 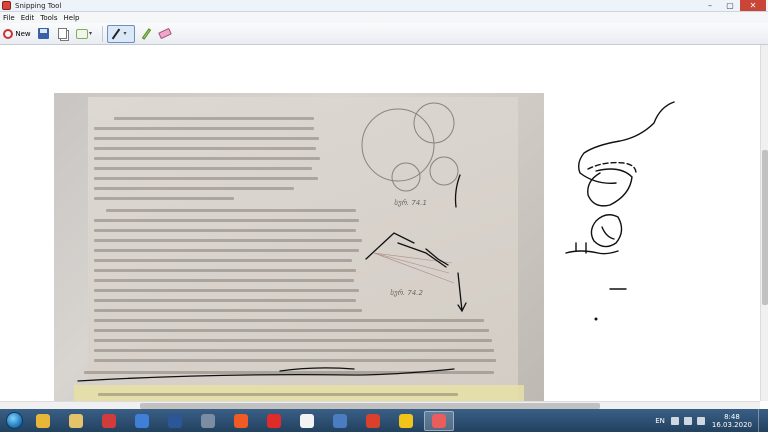 I want to click on file-explorer-icon, so click(x=76, y=420).